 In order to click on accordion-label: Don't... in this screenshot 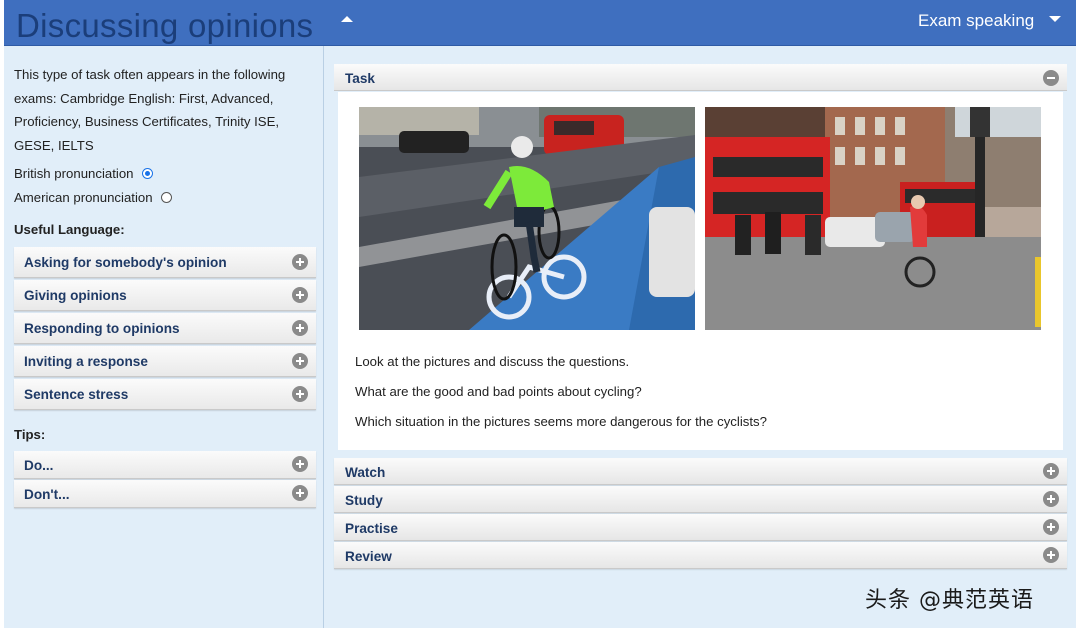, I will do `click(47, 494)`.